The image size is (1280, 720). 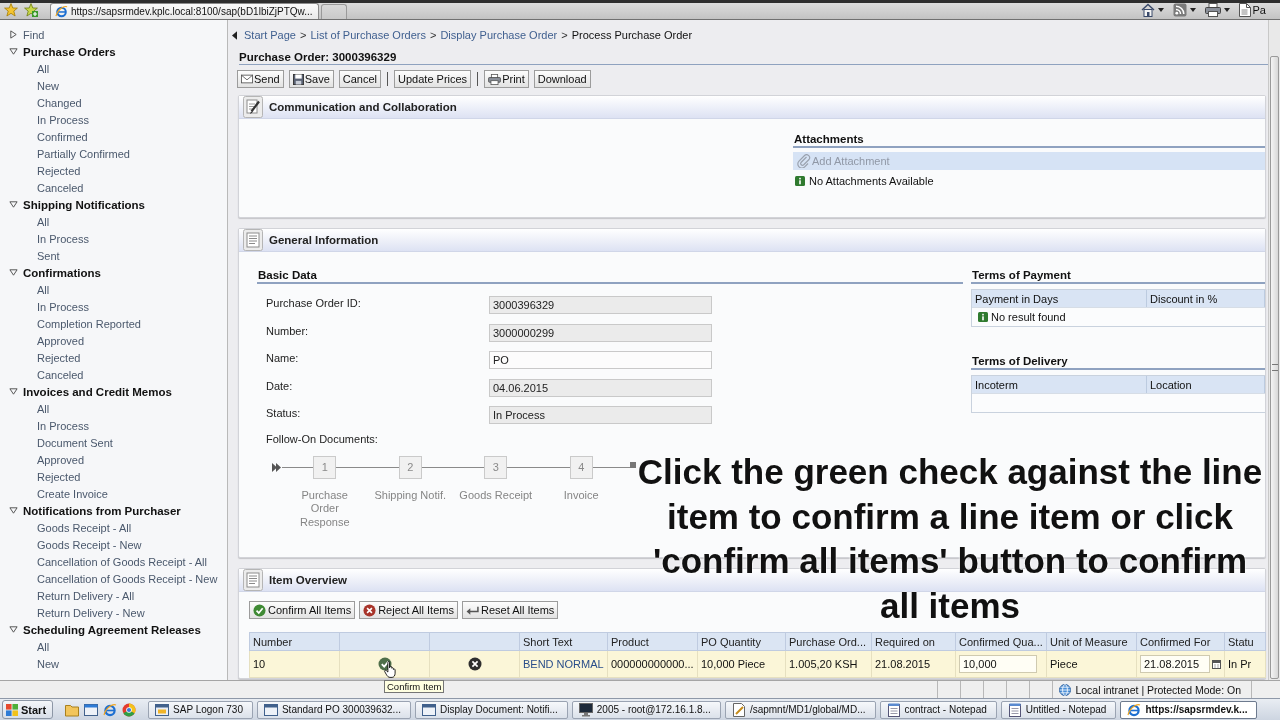 I want to click on sidebar-link: Return Delivery - All, so click(x=86, y=595).